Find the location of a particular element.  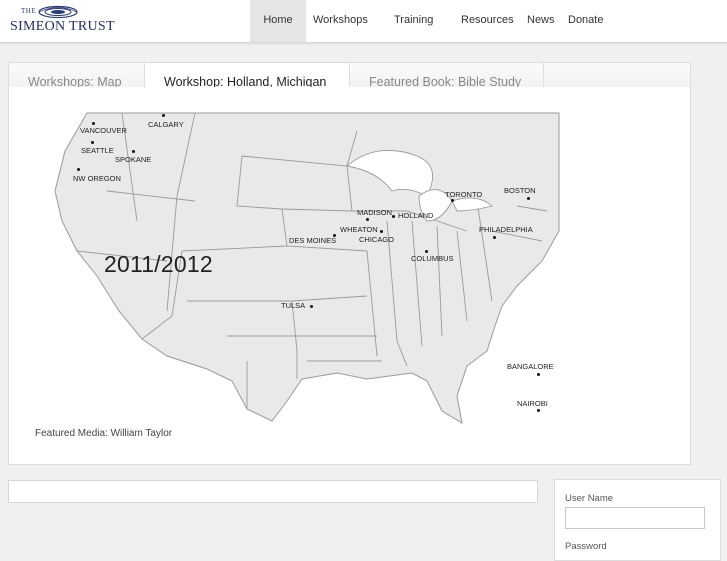

content-box is located at coordinates (273, 491).